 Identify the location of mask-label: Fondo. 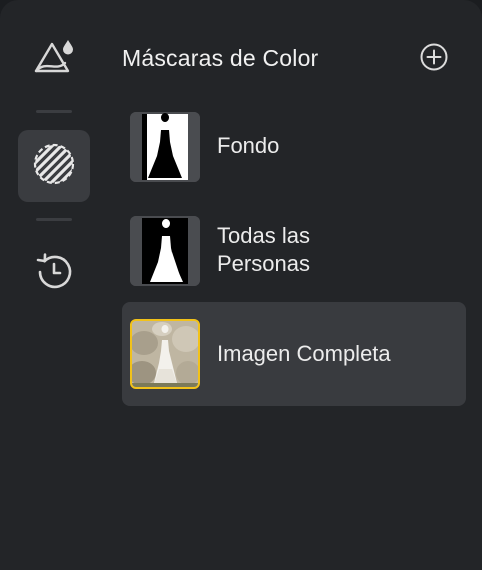
(248, 145).